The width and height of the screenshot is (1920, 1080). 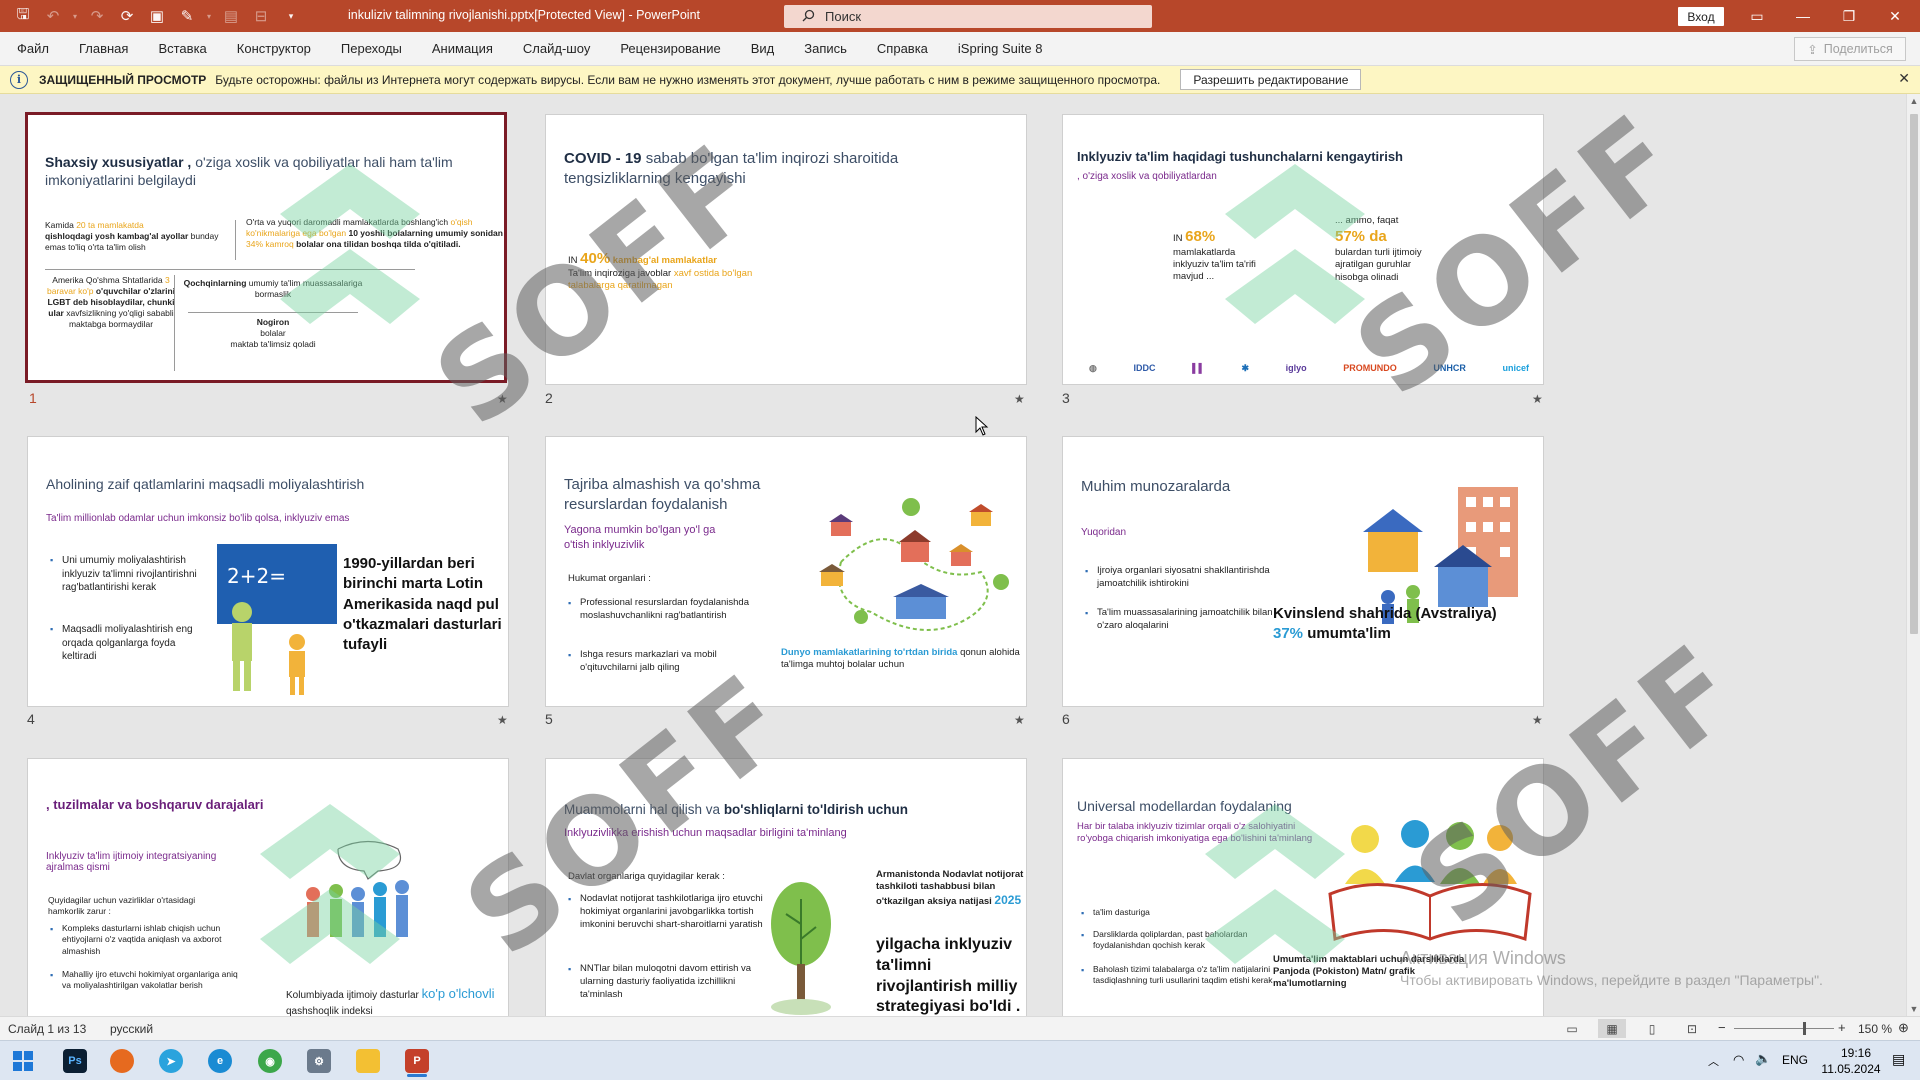 I want to click on enable-editing-button: Разрешить редактирование, so click(x=1271, y=79).